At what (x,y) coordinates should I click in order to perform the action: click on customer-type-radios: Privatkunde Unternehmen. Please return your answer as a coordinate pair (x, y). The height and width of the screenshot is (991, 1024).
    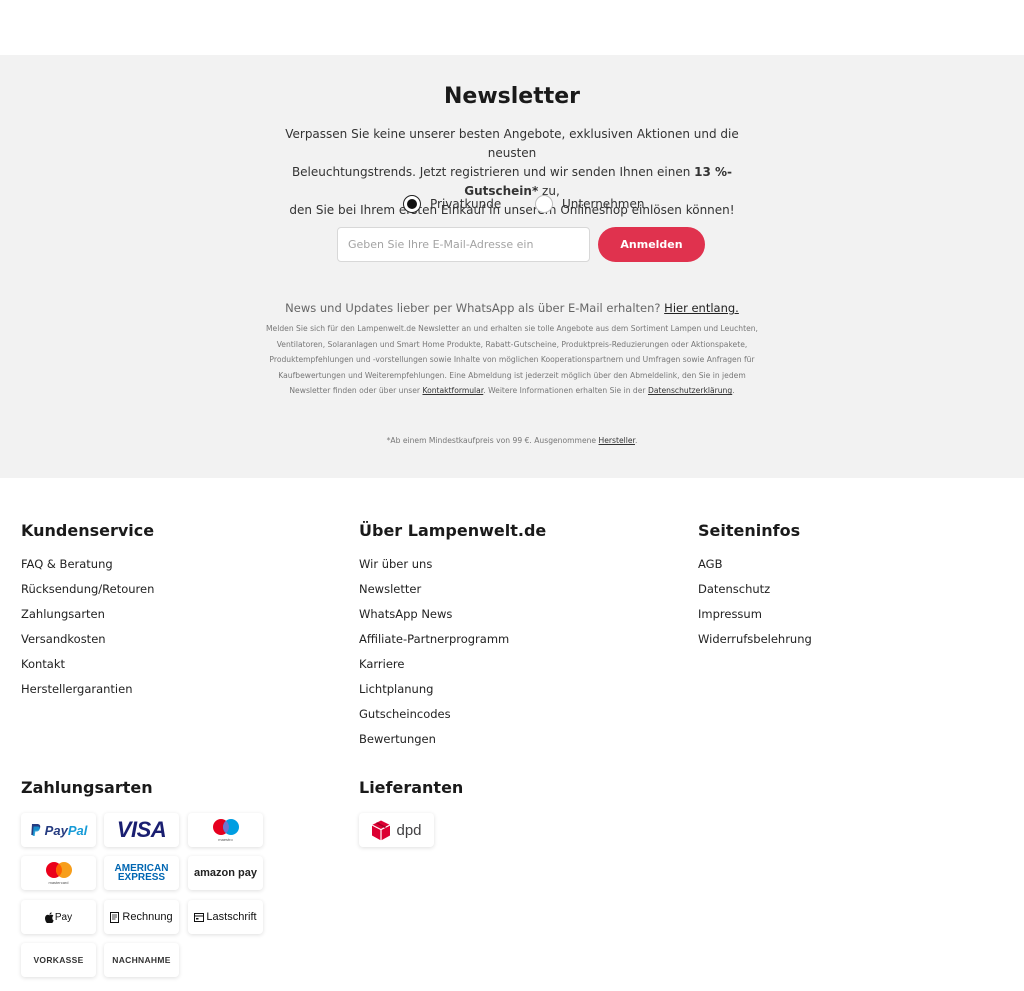
    Looking at the image, I should click on (512, 205).